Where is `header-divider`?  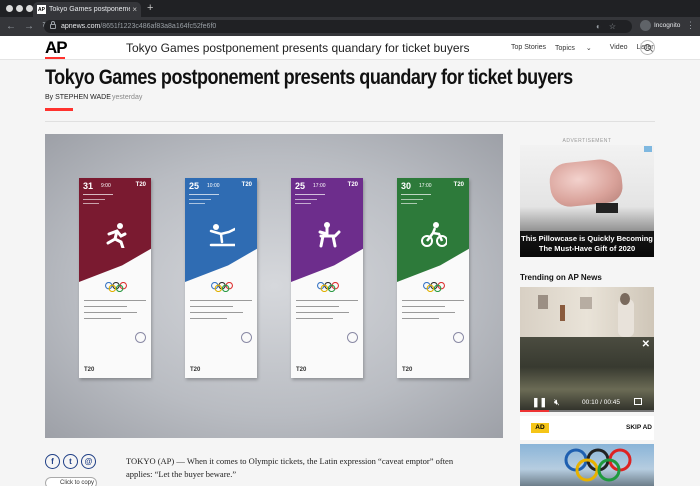
header-divider is located at coordinates (350, 121).